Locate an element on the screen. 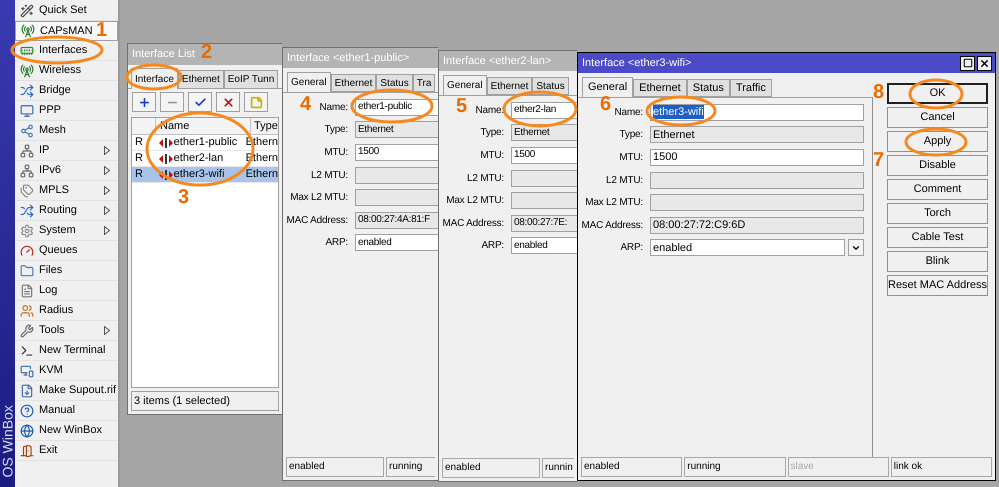  folder-icon is located at coordinates (27, 271).